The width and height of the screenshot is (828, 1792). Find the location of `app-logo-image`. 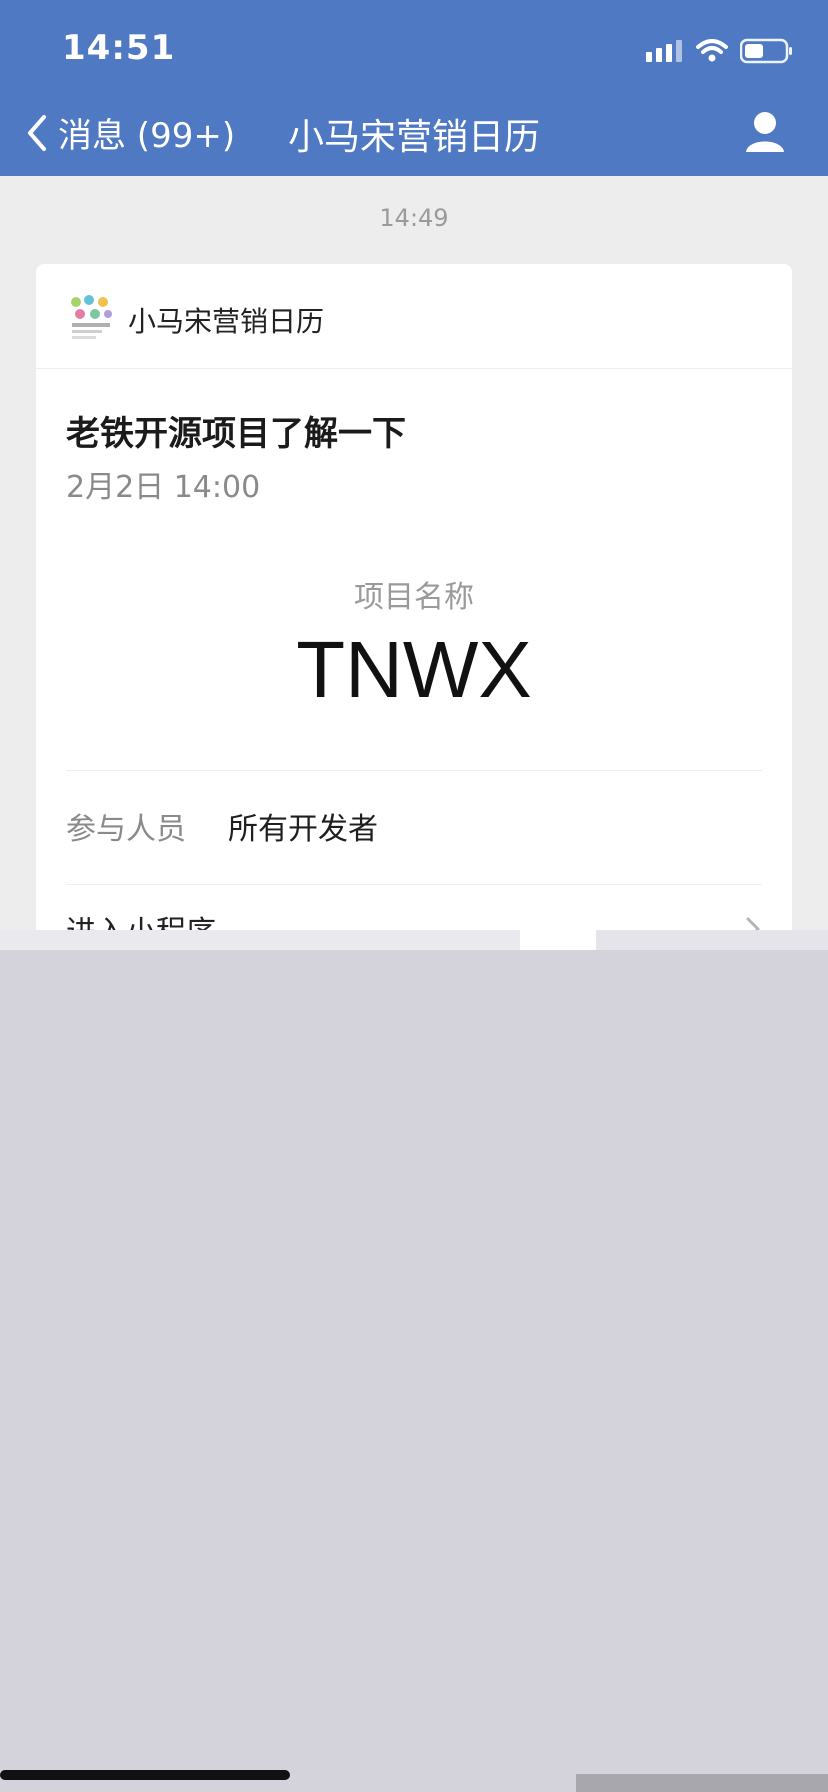

app-logo-image is located at coordinates (91, 317).